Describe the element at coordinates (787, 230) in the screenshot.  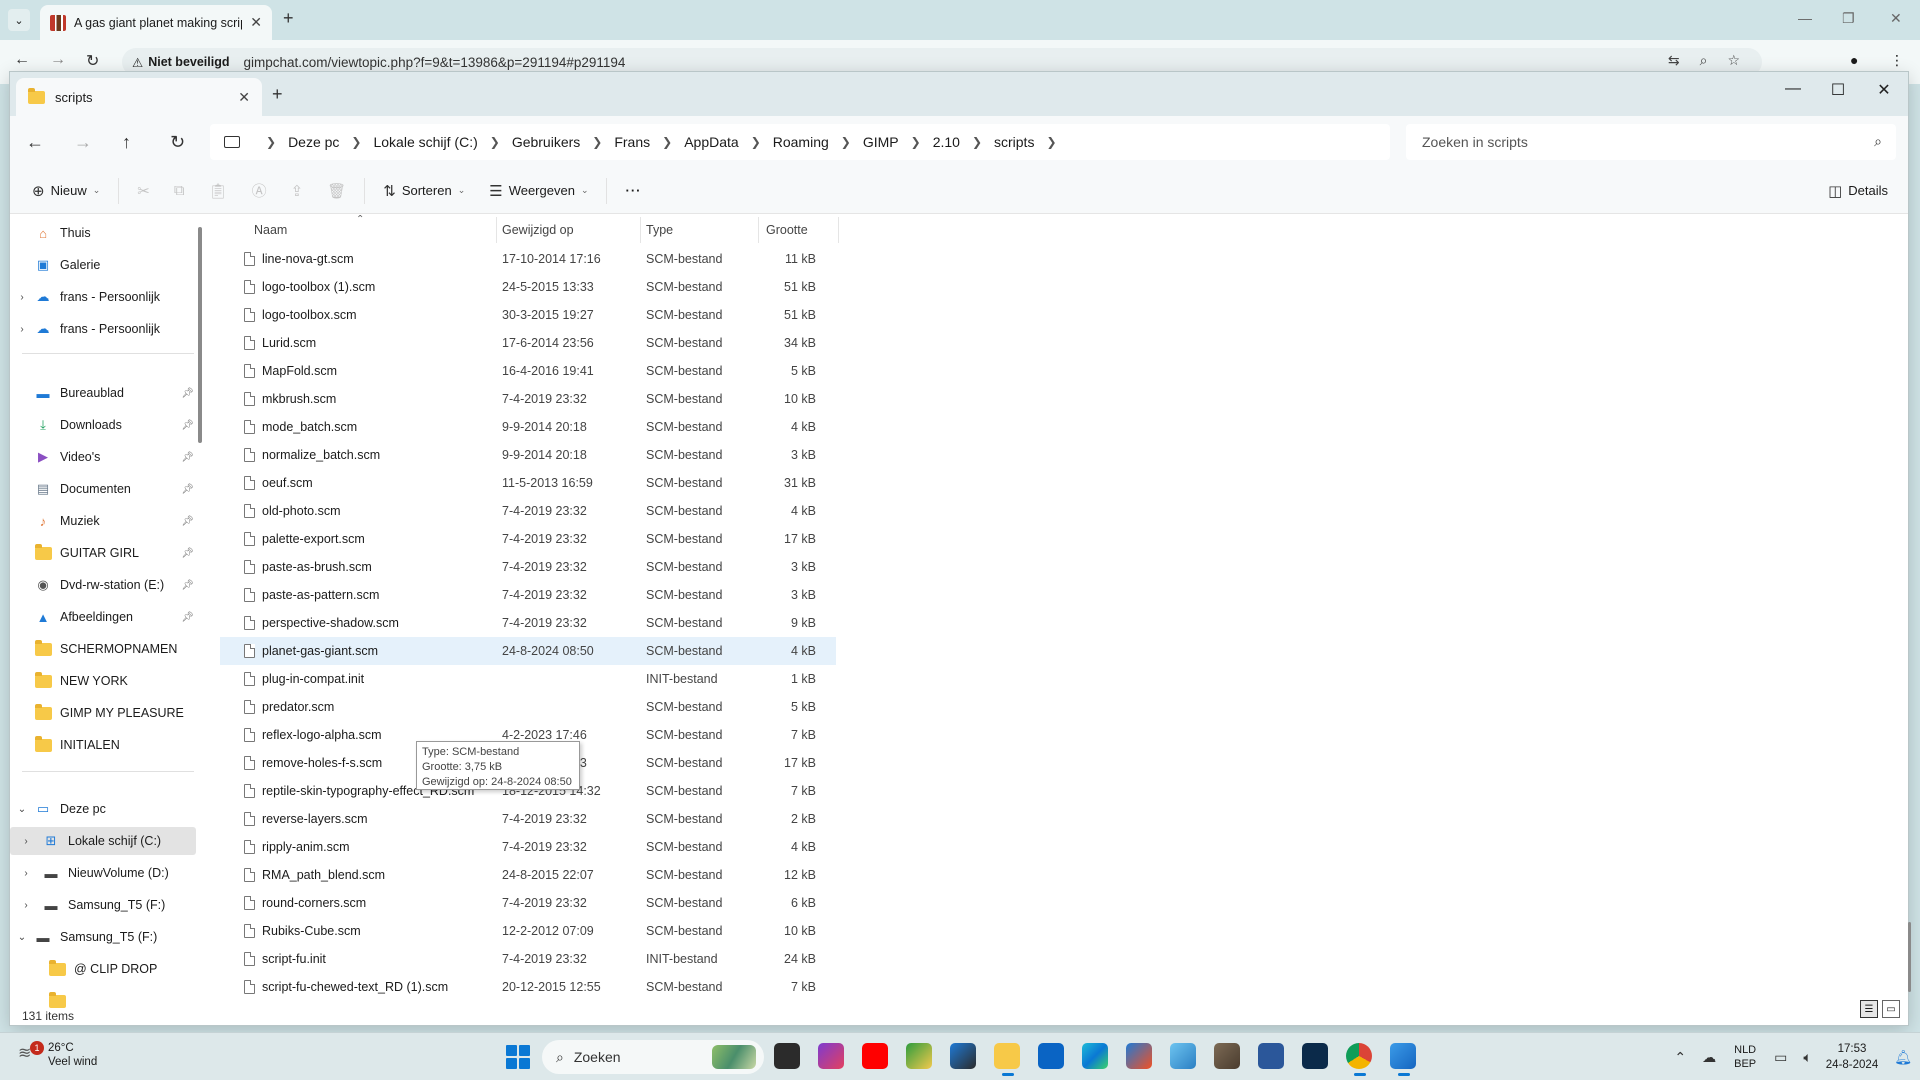
I see `column-header-size: Grootte` at that location.